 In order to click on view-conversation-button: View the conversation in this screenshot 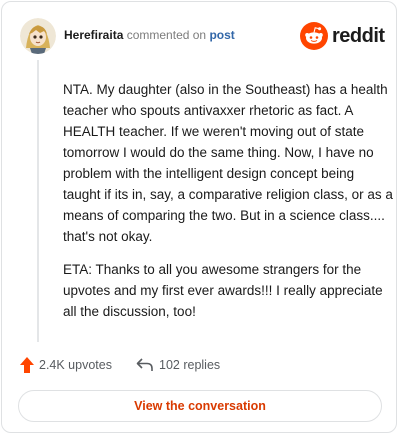, I will do `click(200, 406)`.